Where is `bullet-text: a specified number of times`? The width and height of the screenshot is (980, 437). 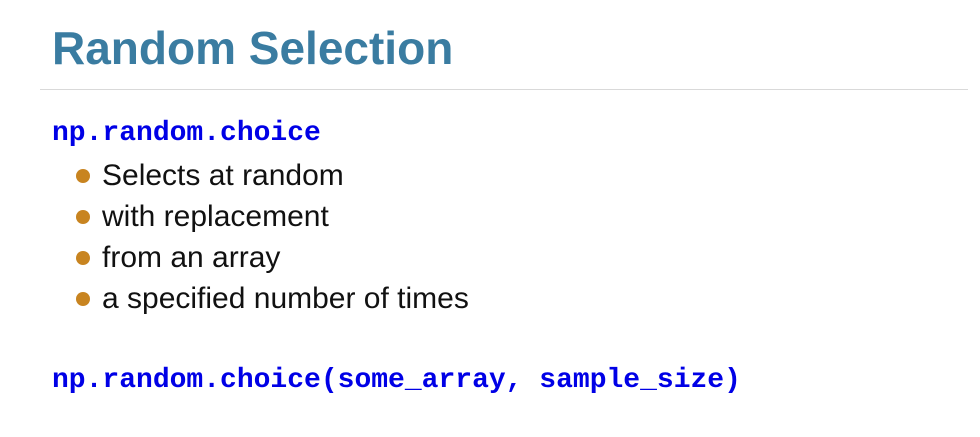
bullet-text: a specified number of times is located at coordinates (285, 298).